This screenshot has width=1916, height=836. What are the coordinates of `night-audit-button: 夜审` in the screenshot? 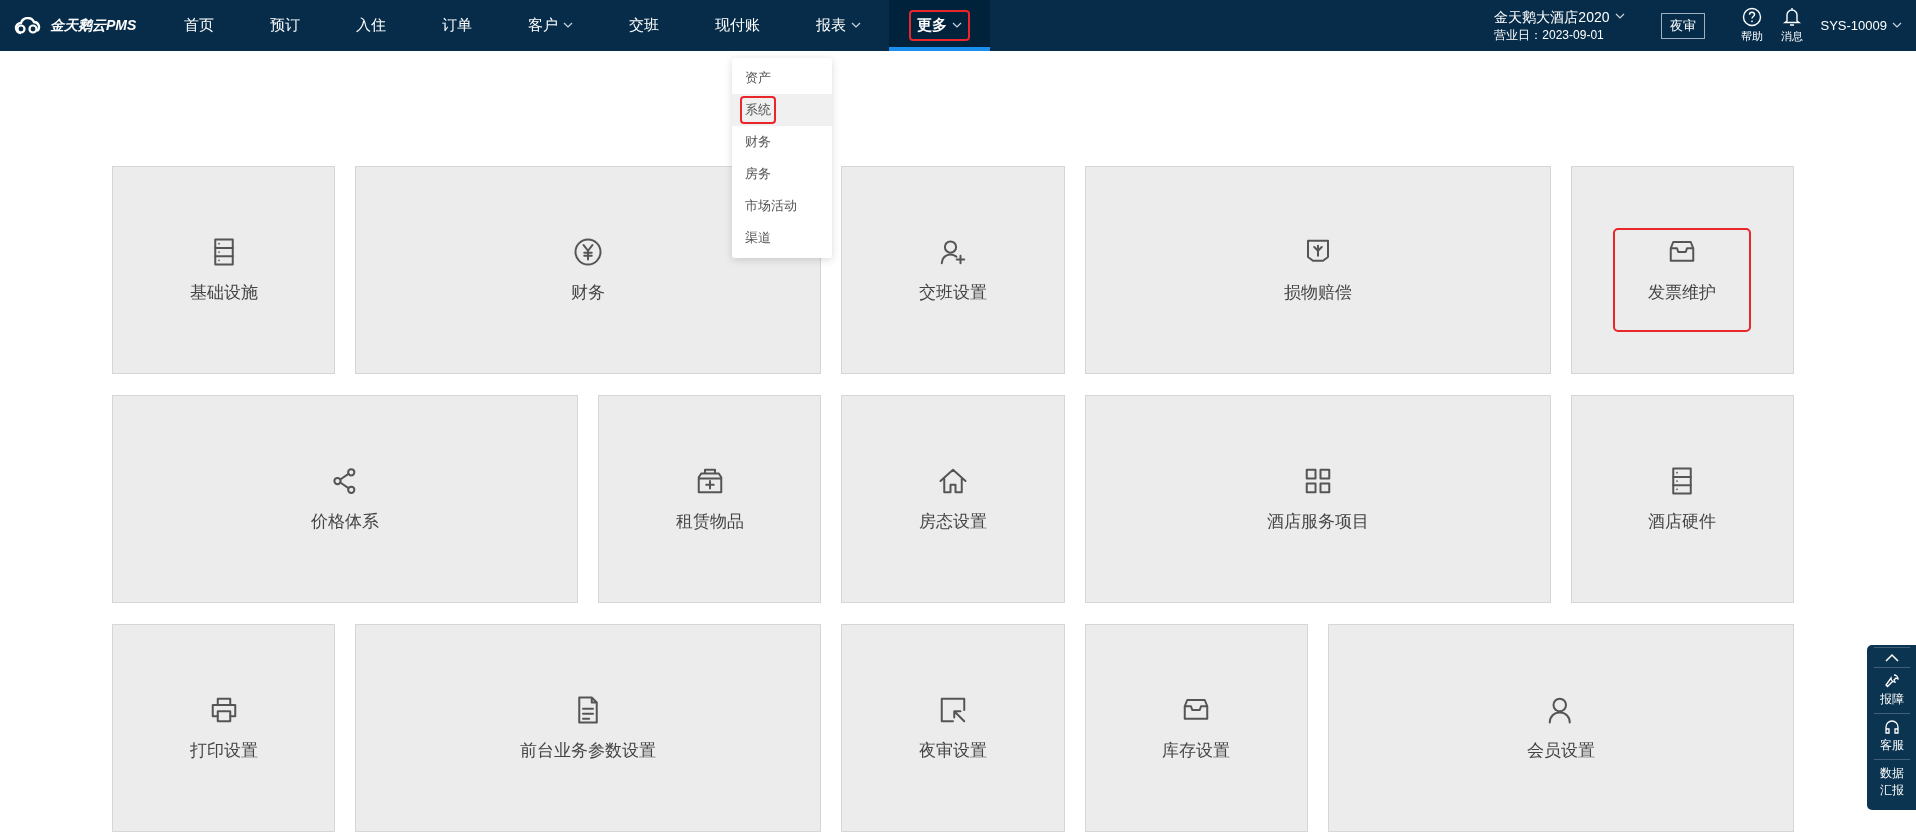 It's located at (1682, 25).